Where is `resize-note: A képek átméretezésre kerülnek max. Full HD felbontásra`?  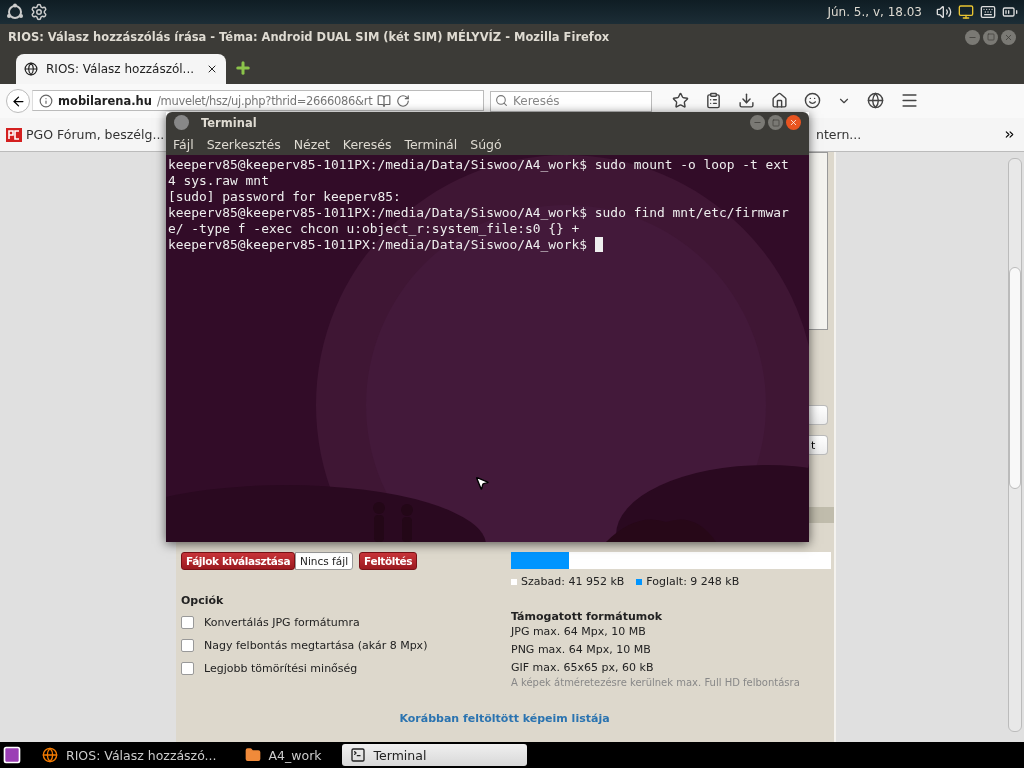 resize-note: A képek átméretezésre kerülnek max. Full HD felbontásra is located at coordinates (656, 682).